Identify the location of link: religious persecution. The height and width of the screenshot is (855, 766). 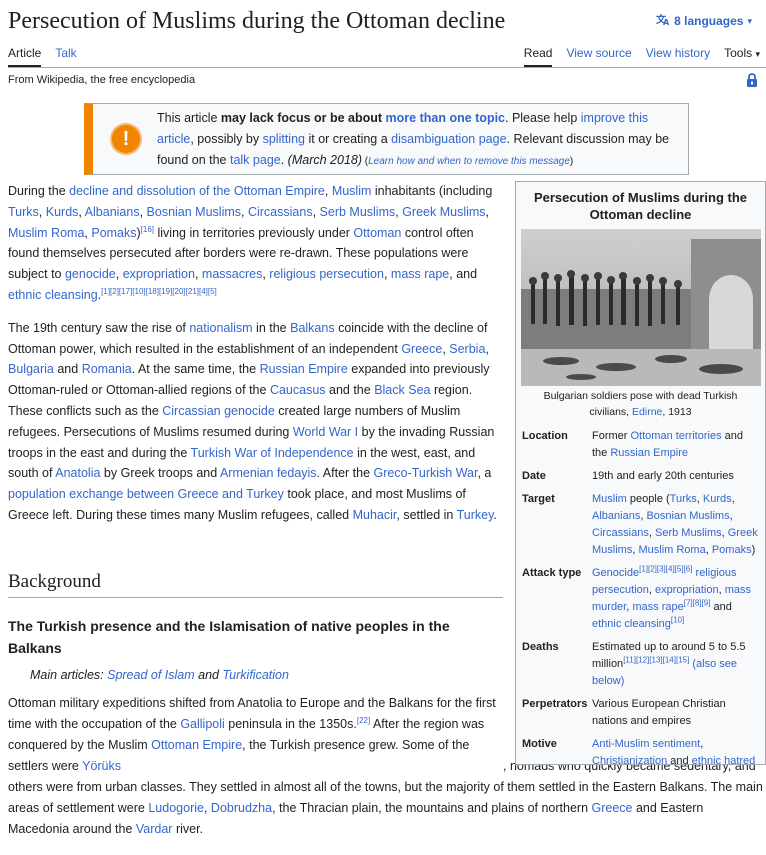
(326, 274).